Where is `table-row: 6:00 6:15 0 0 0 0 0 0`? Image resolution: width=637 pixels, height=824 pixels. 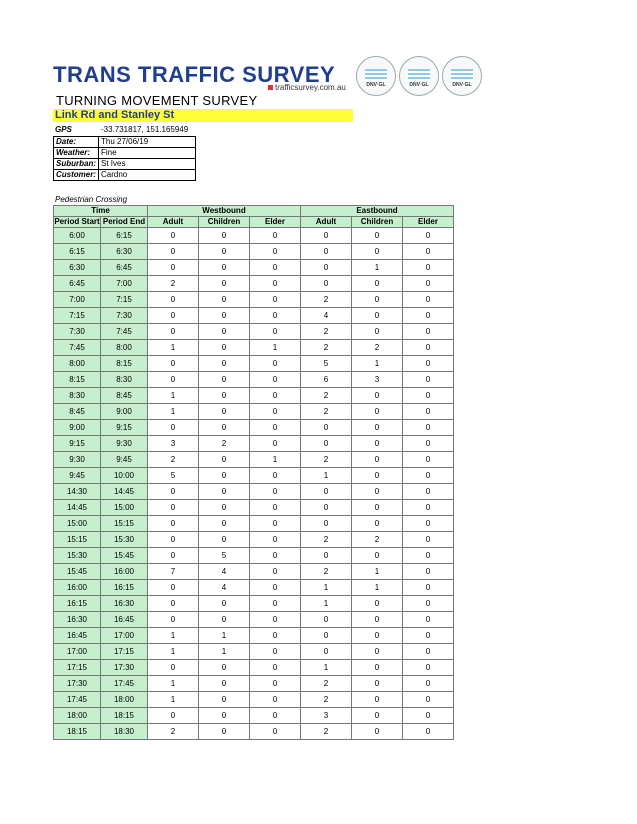
table-row: 6:00 6:15 0 0 0 0 0 0 is located at coordinates (253, 235).